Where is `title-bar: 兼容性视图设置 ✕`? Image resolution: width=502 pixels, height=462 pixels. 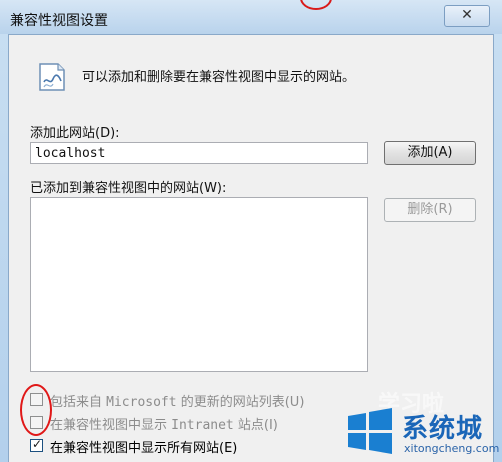 title-bar: 兼容性视图设置 ✕ is located at coordinates (251, 17).